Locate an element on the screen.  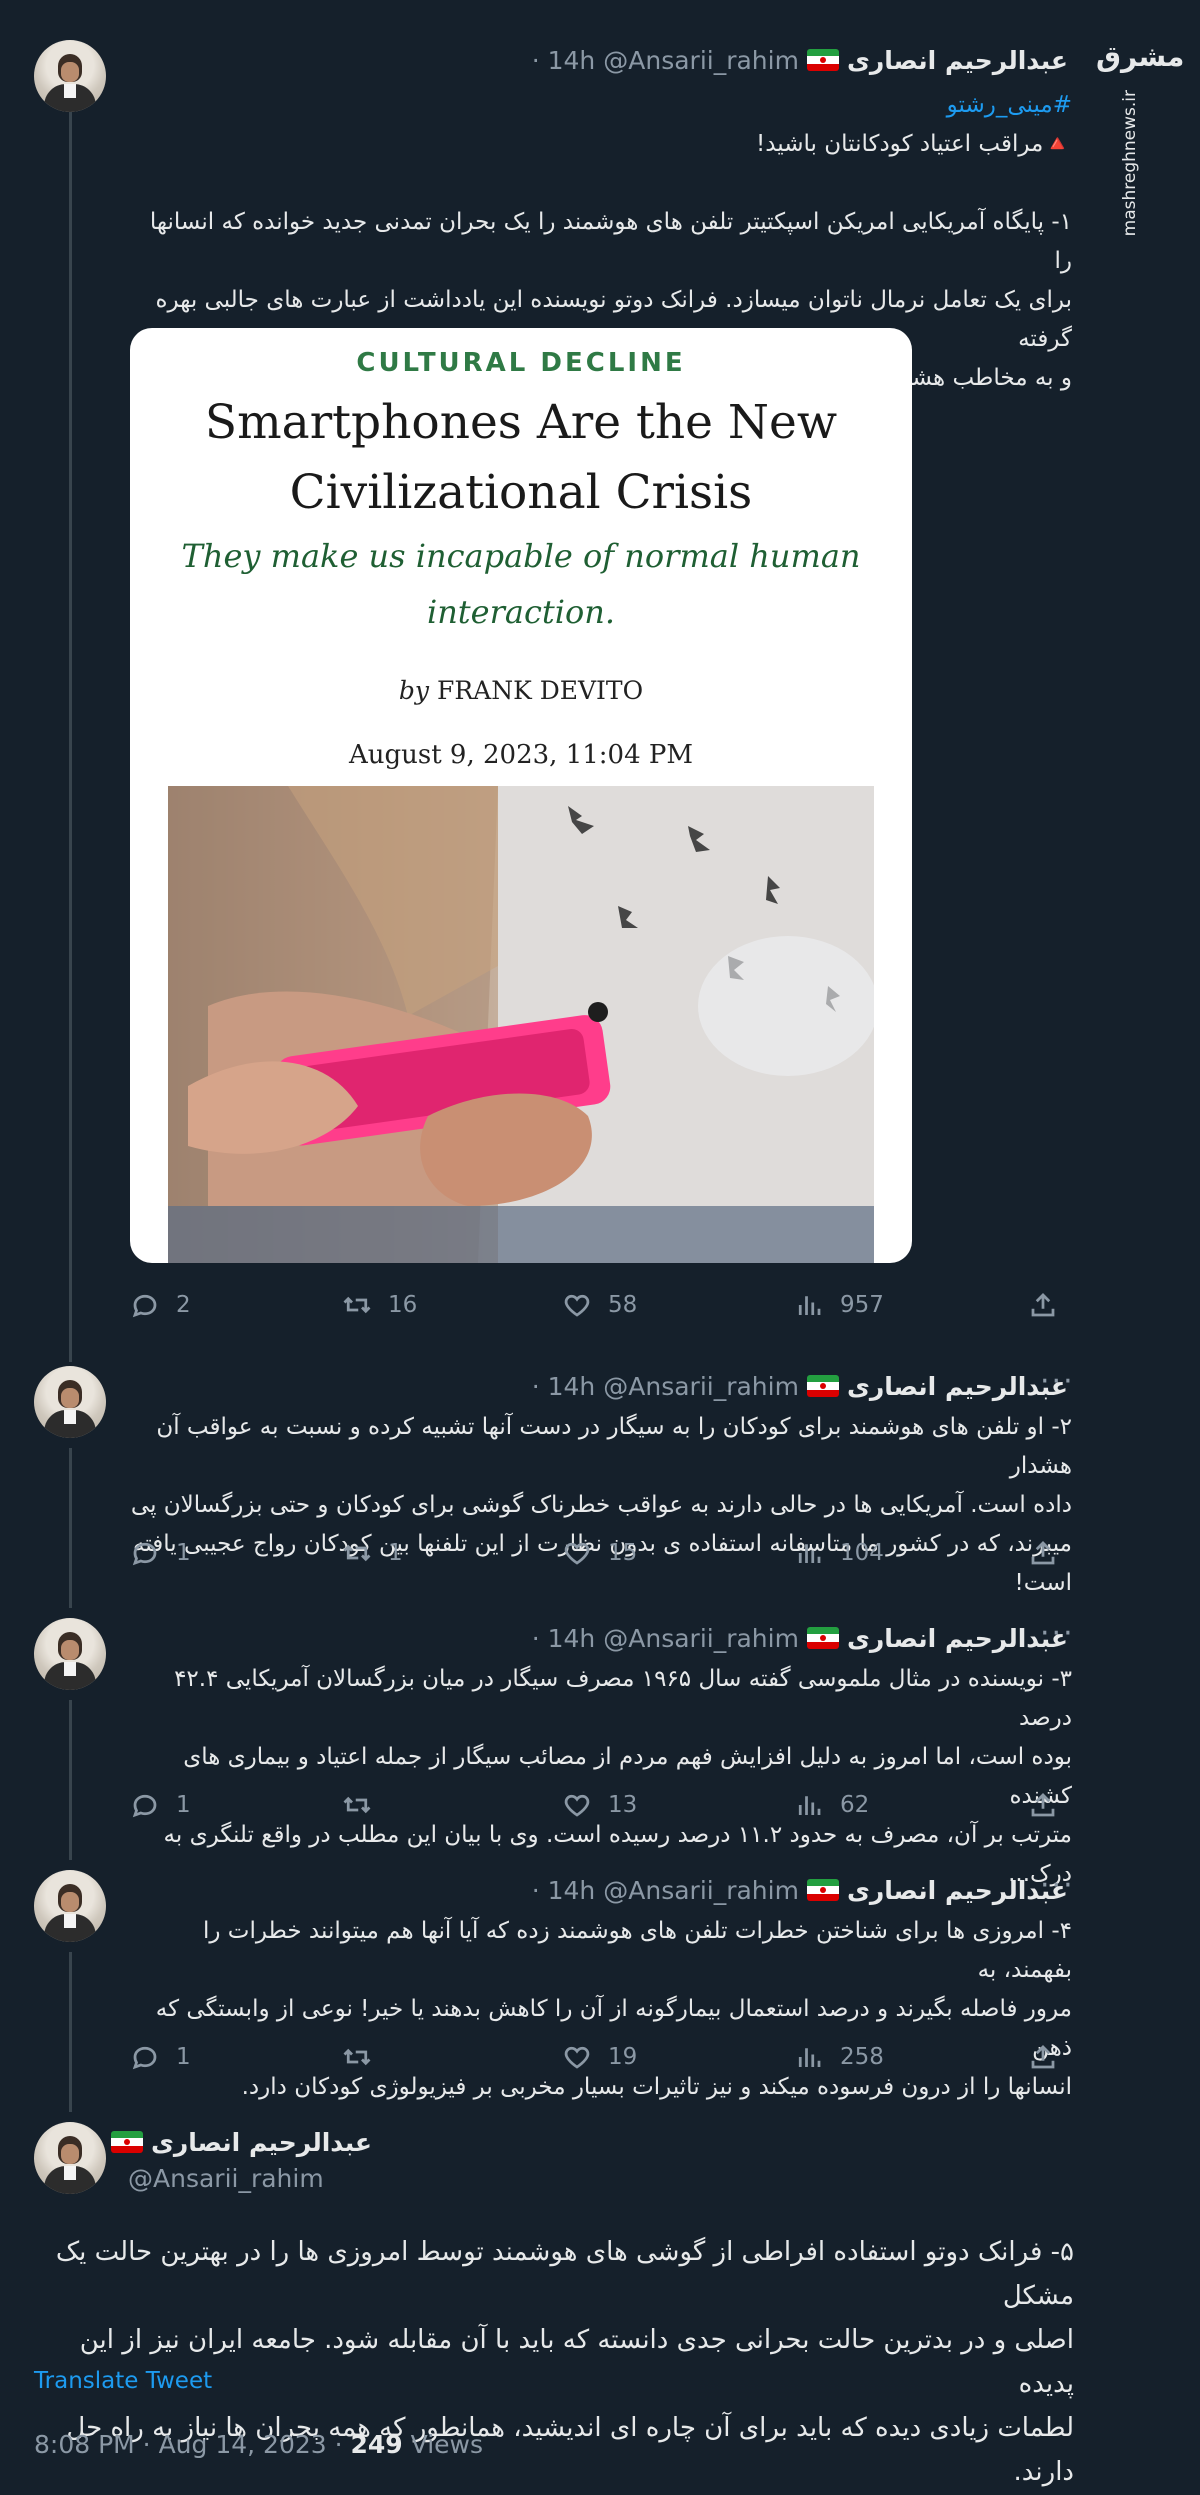
watermark-logo: مشرق is located at coordinates (1140, 56).